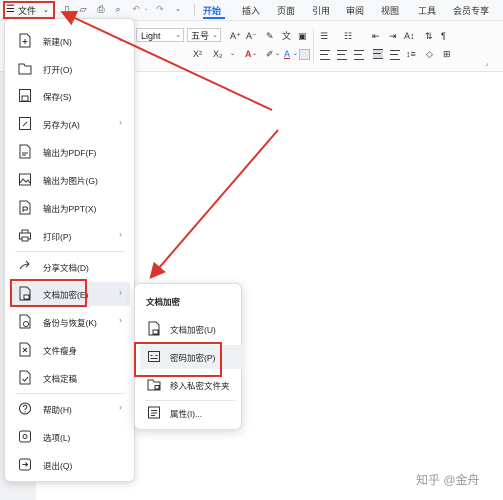 The width and height of the screenshot is (503, 500). Describe the element at coordinates (286, 36) in the screenshot. I see `phonetic-guide-icon: 文` at that location.